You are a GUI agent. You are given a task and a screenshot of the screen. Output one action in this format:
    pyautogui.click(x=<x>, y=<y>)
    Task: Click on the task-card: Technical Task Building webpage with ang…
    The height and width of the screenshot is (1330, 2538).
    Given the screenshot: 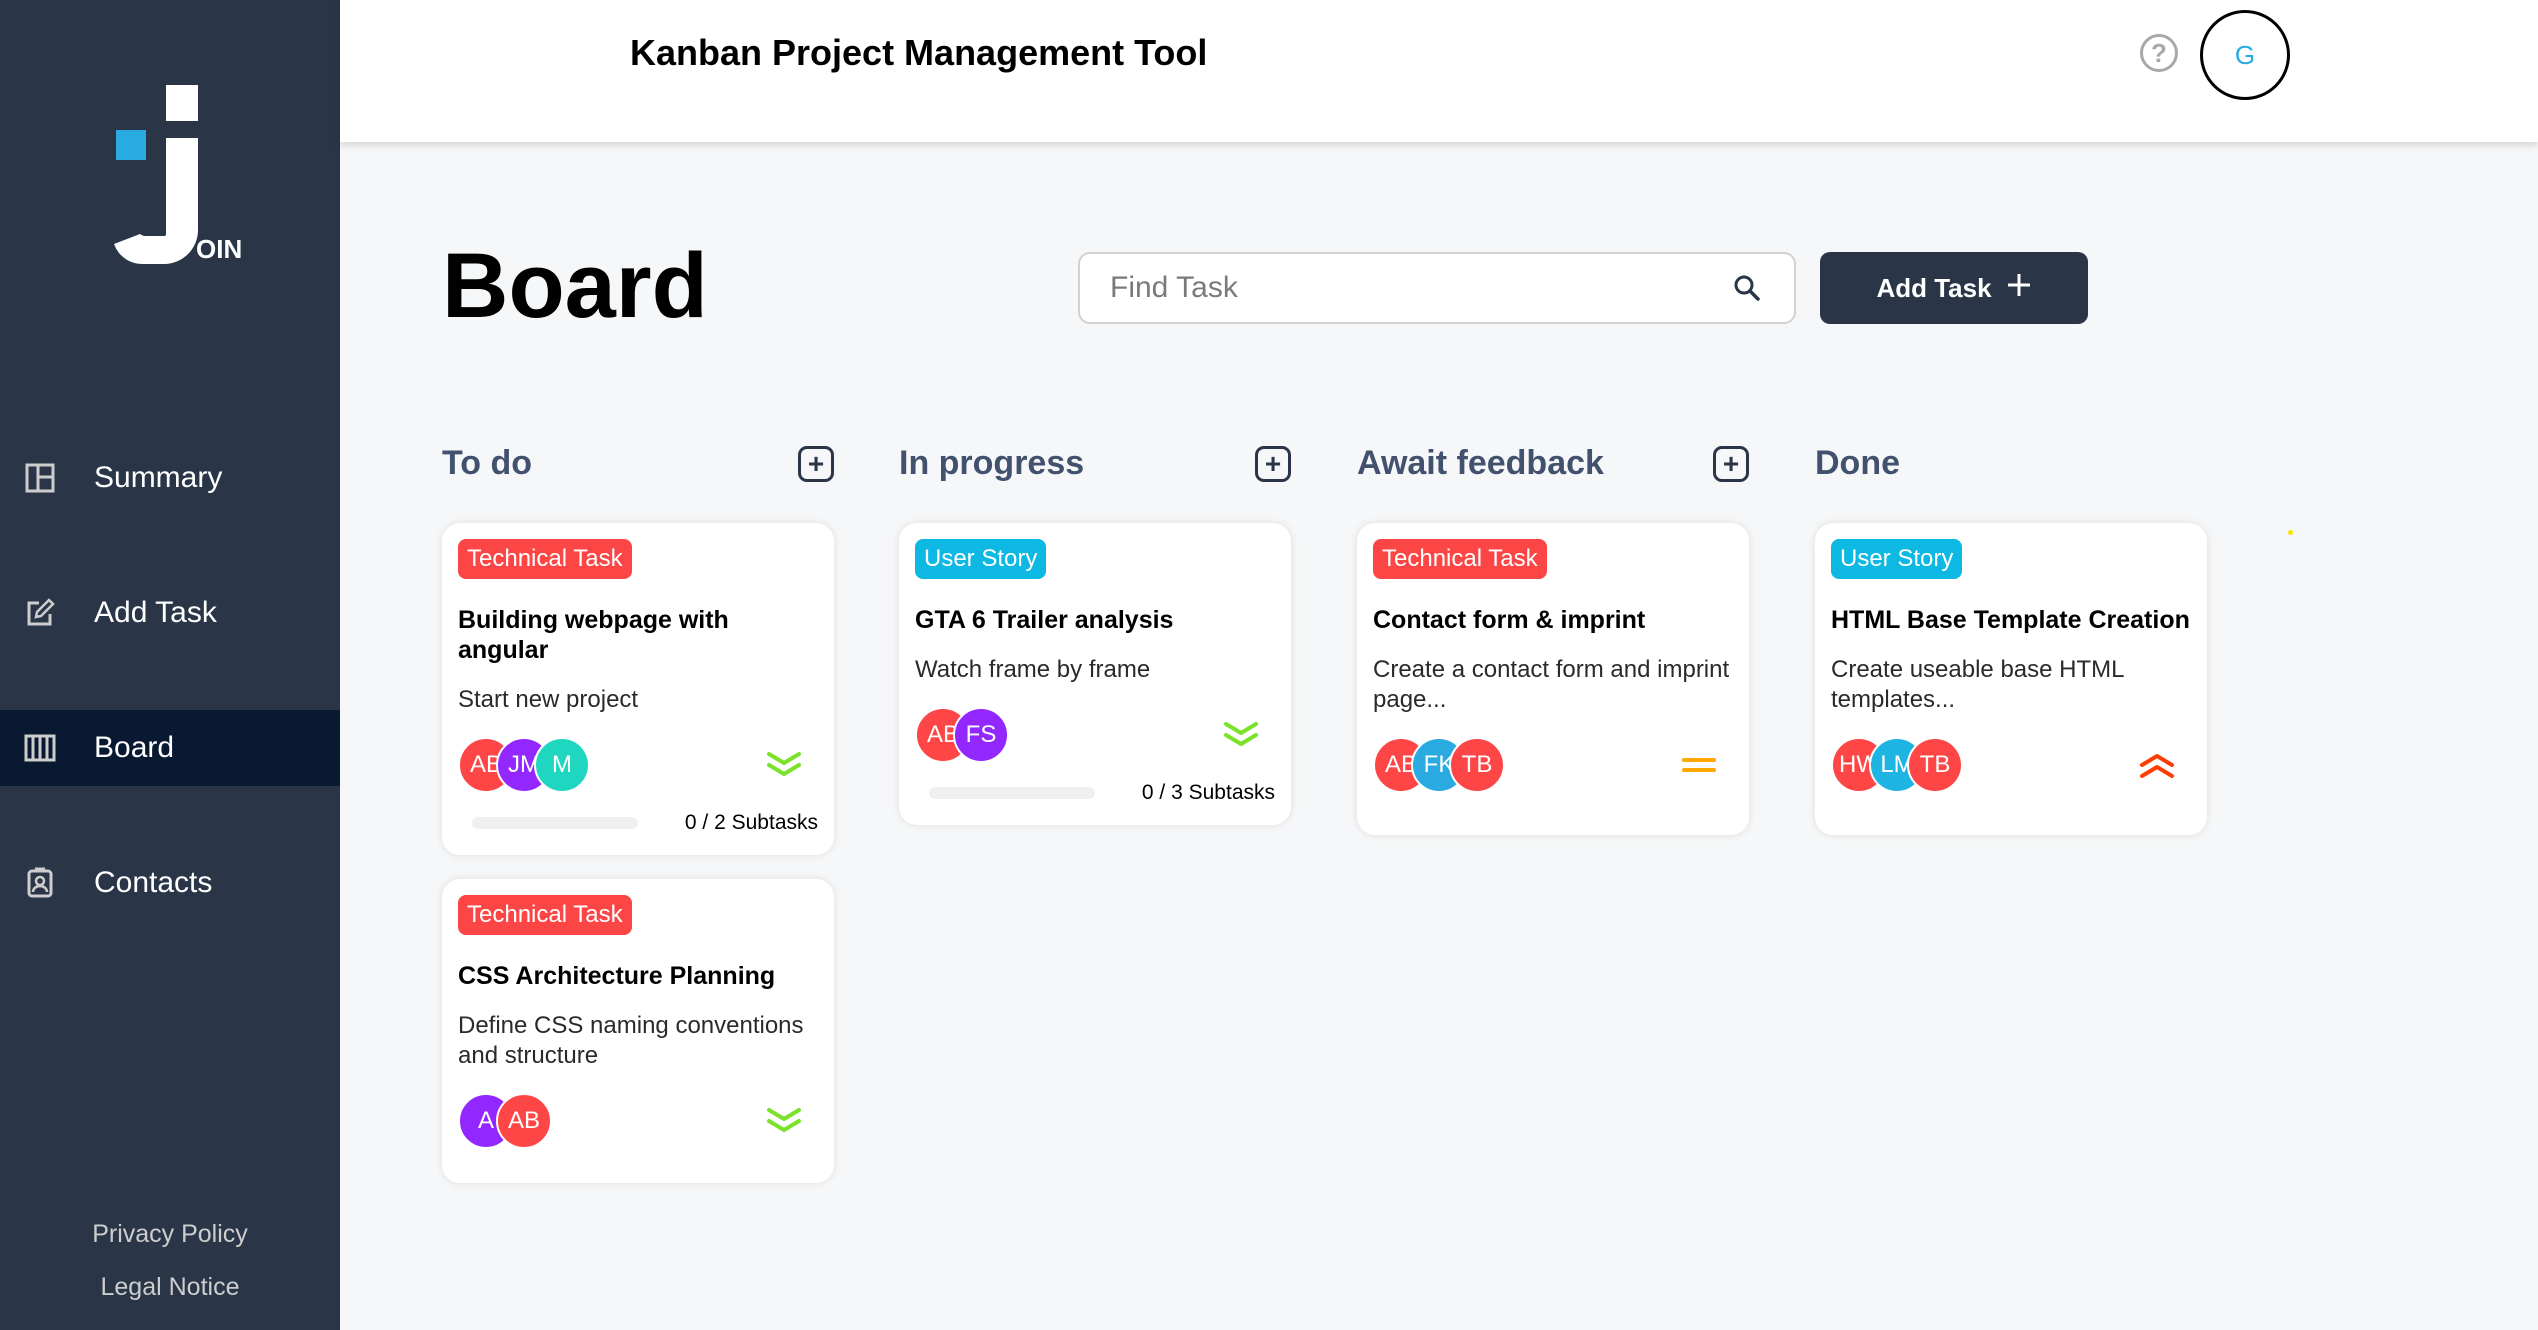 What is the action you would take?
    pyautogui.click(x=638, y=689)
    